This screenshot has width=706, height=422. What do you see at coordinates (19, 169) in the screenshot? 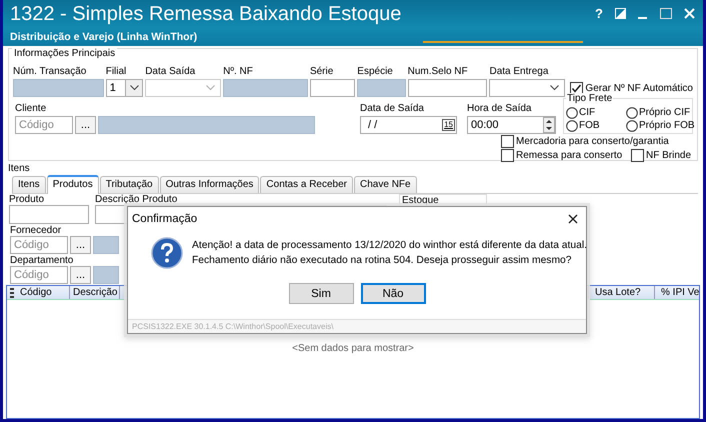
I see `section-title: Itens` at bounding box center [19, 169].